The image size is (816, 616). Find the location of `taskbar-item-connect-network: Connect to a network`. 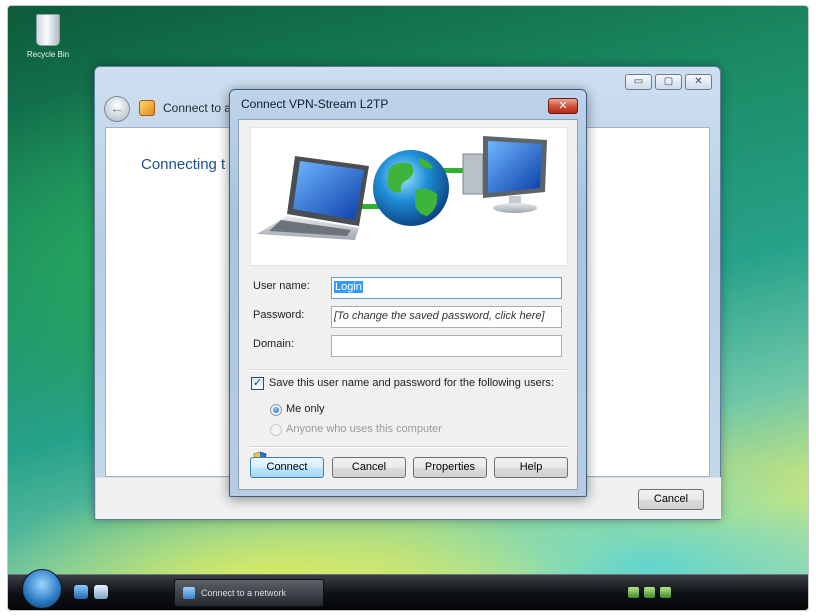

taskbar-item-connect-network: Connect to a network is located at coordinates (249, 593).